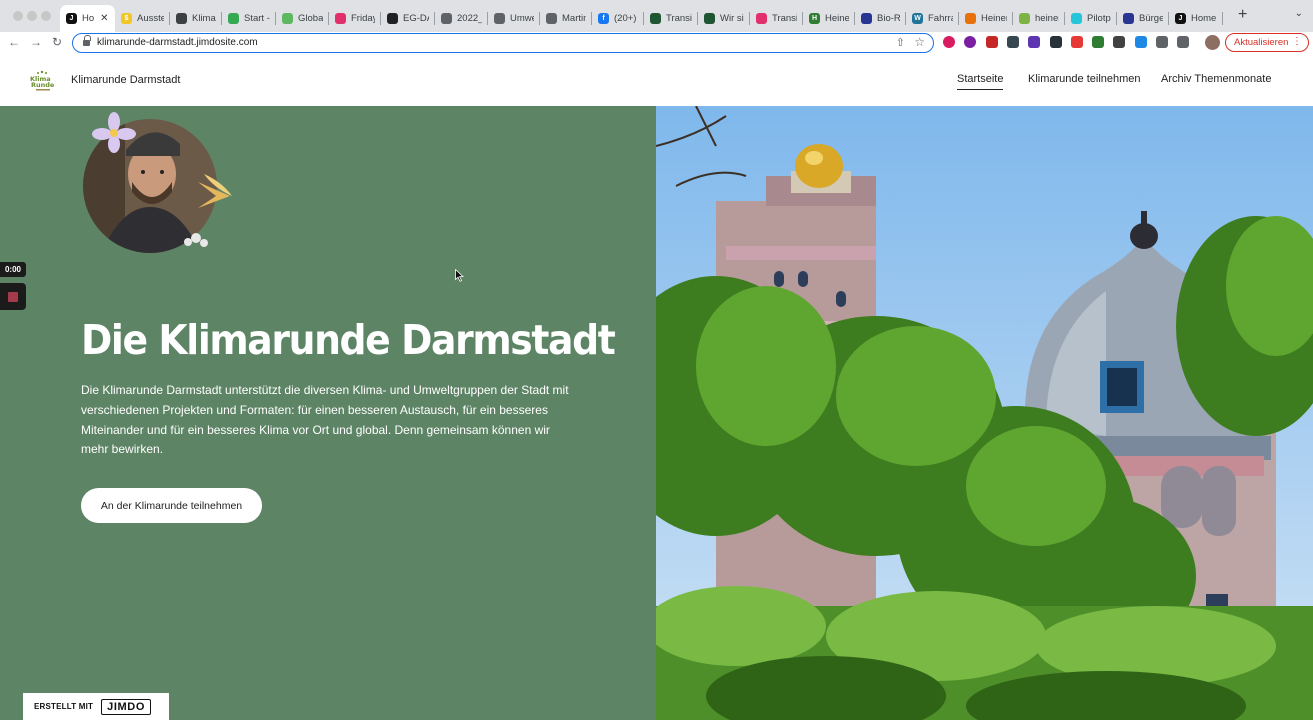  What do you see at coordinates (761, 18) in the screenshot?
I see `instagram-icon` at bounding box center [761, 18].